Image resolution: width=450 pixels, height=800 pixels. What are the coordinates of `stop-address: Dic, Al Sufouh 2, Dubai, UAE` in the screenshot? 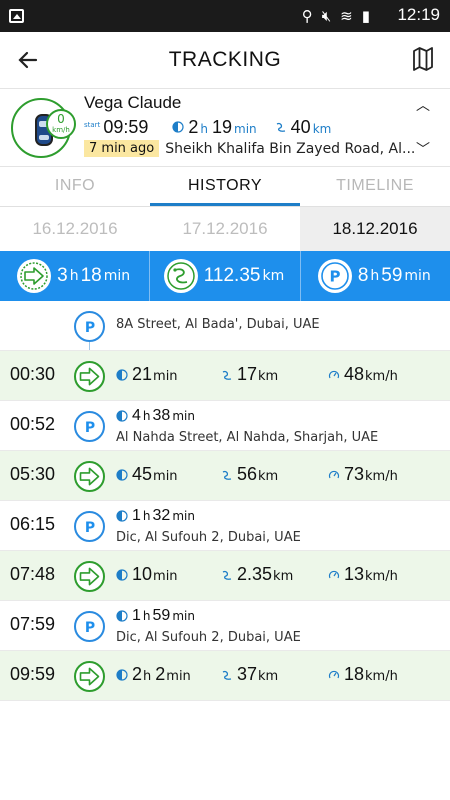 It's located at (208, 637).